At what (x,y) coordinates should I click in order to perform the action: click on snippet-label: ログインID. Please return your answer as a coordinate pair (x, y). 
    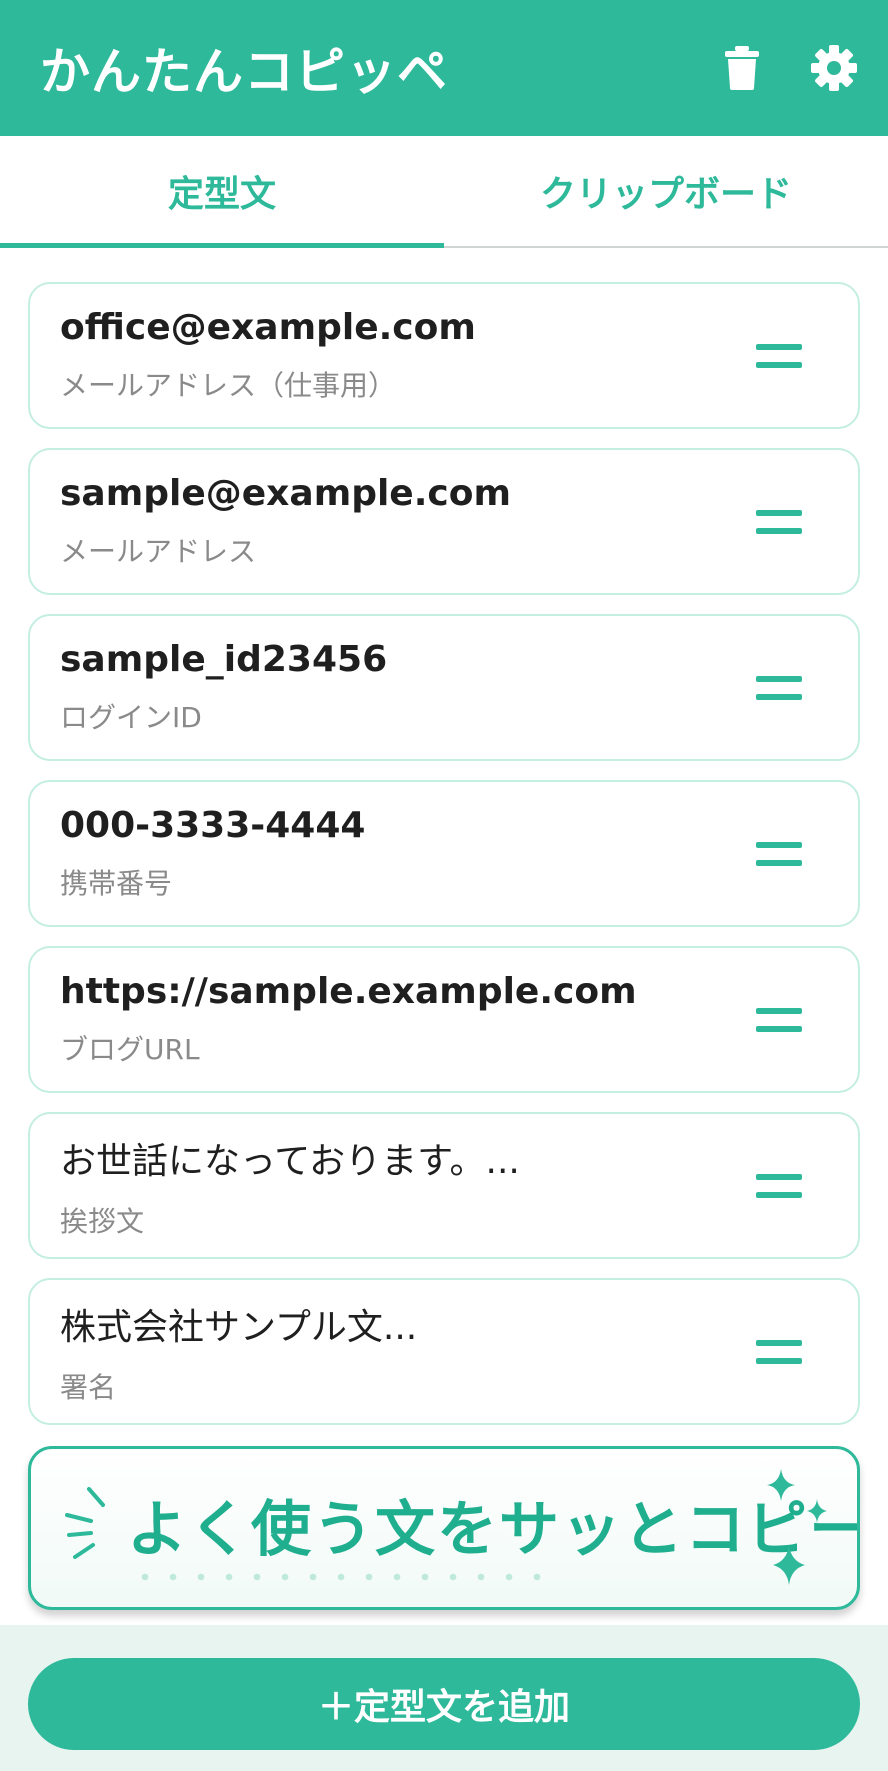
    Looking at the image, I should click on (131, 717).